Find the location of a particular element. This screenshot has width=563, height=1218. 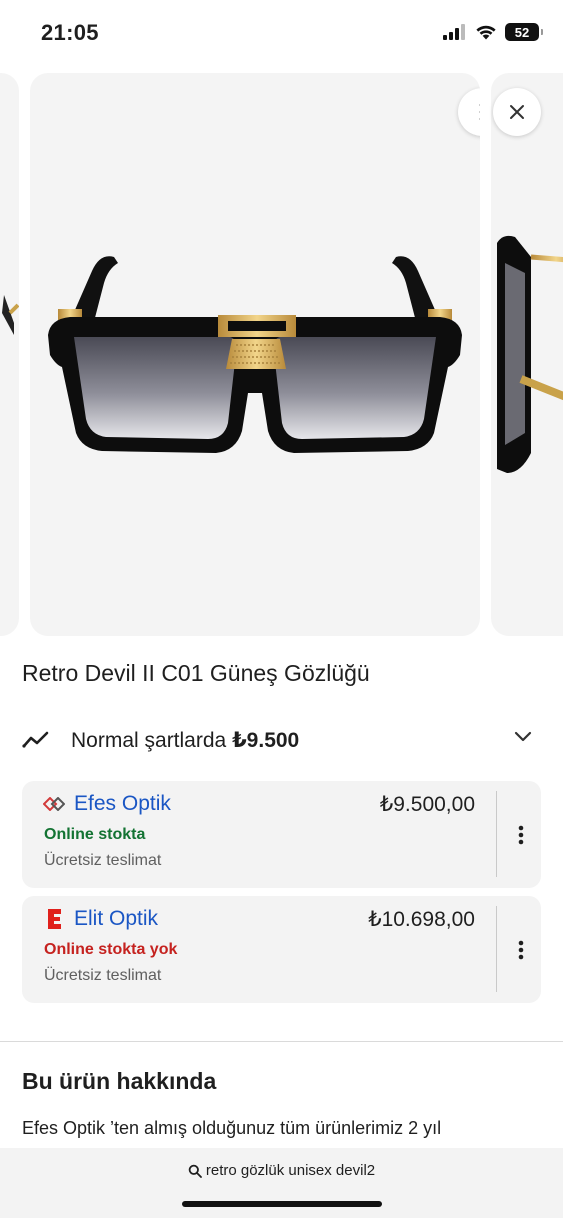

status-icons: 52 is located at coordinates (493, 32).